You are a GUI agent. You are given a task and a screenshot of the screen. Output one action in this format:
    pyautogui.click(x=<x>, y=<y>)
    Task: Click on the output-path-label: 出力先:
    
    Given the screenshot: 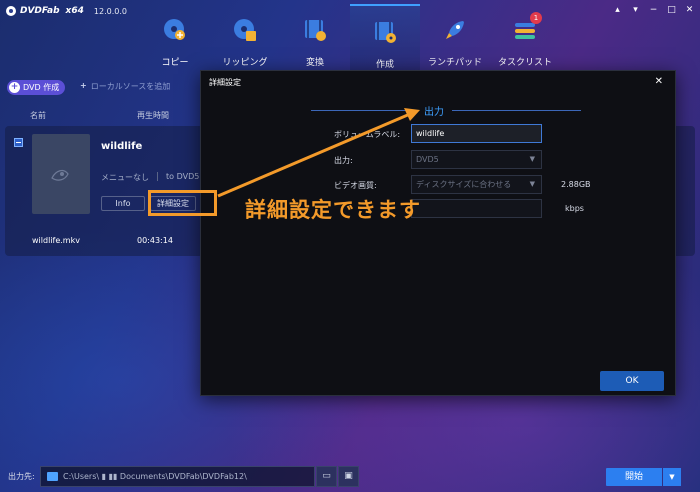 What is the action you would take?
    pyautogui.click(x=21, y=476)
    